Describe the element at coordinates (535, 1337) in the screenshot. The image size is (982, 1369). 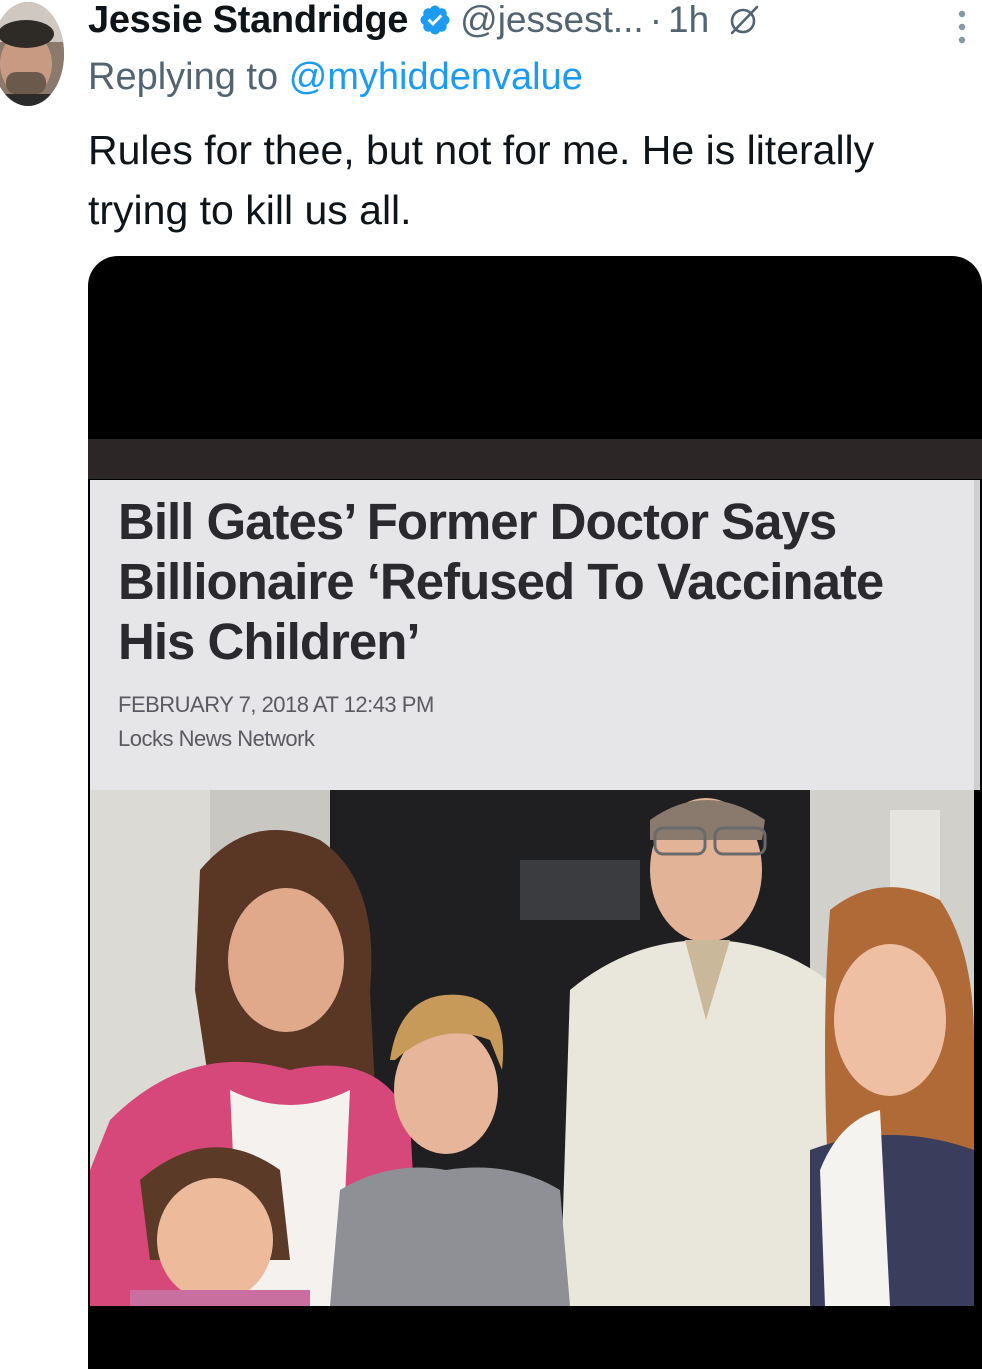
I see `media-bottom-band` at that location.